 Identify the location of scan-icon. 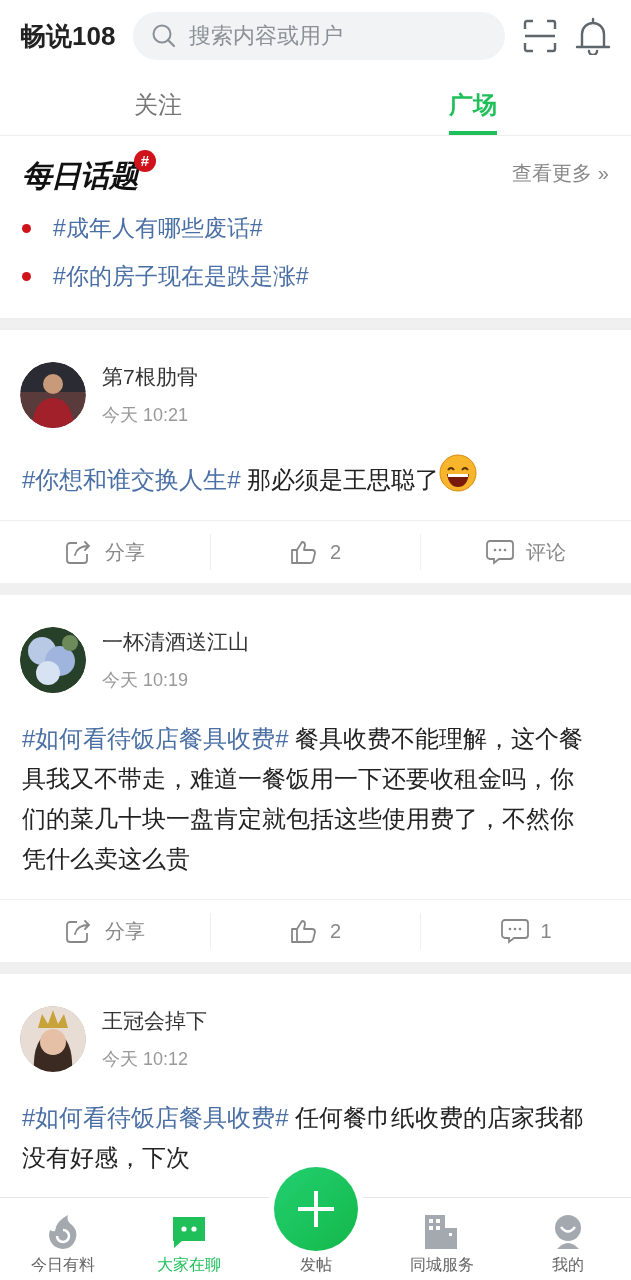
(540, 36).